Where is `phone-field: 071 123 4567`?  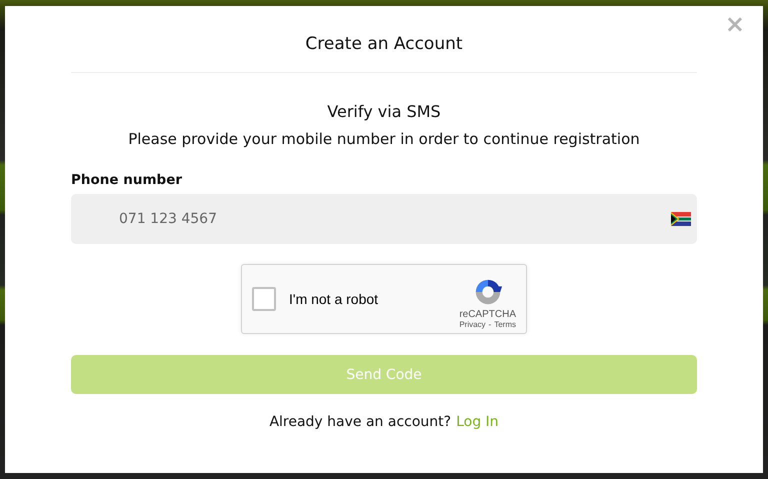
phone-field: 071 123 4567 is located at coordinates (384, 219).